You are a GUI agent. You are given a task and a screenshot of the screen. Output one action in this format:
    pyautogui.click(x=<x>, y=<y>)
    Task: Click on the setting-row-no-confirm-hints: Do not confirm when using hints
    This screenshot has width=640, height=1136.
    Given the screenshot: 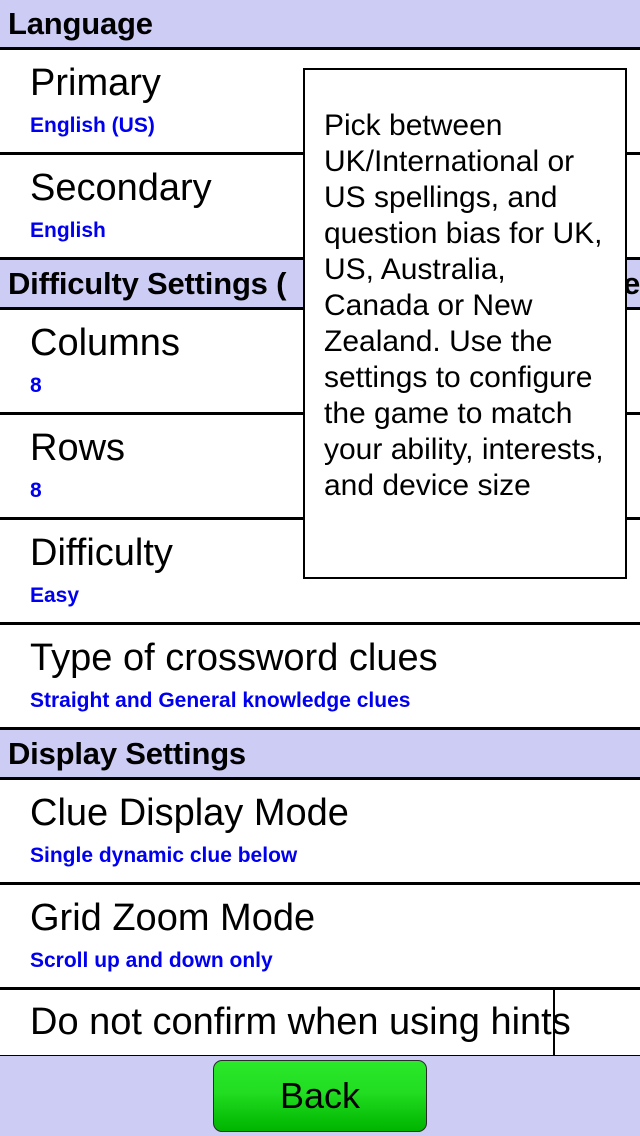 What is the action you would take?
    pyautogui.click(x=320, y=1024)
    